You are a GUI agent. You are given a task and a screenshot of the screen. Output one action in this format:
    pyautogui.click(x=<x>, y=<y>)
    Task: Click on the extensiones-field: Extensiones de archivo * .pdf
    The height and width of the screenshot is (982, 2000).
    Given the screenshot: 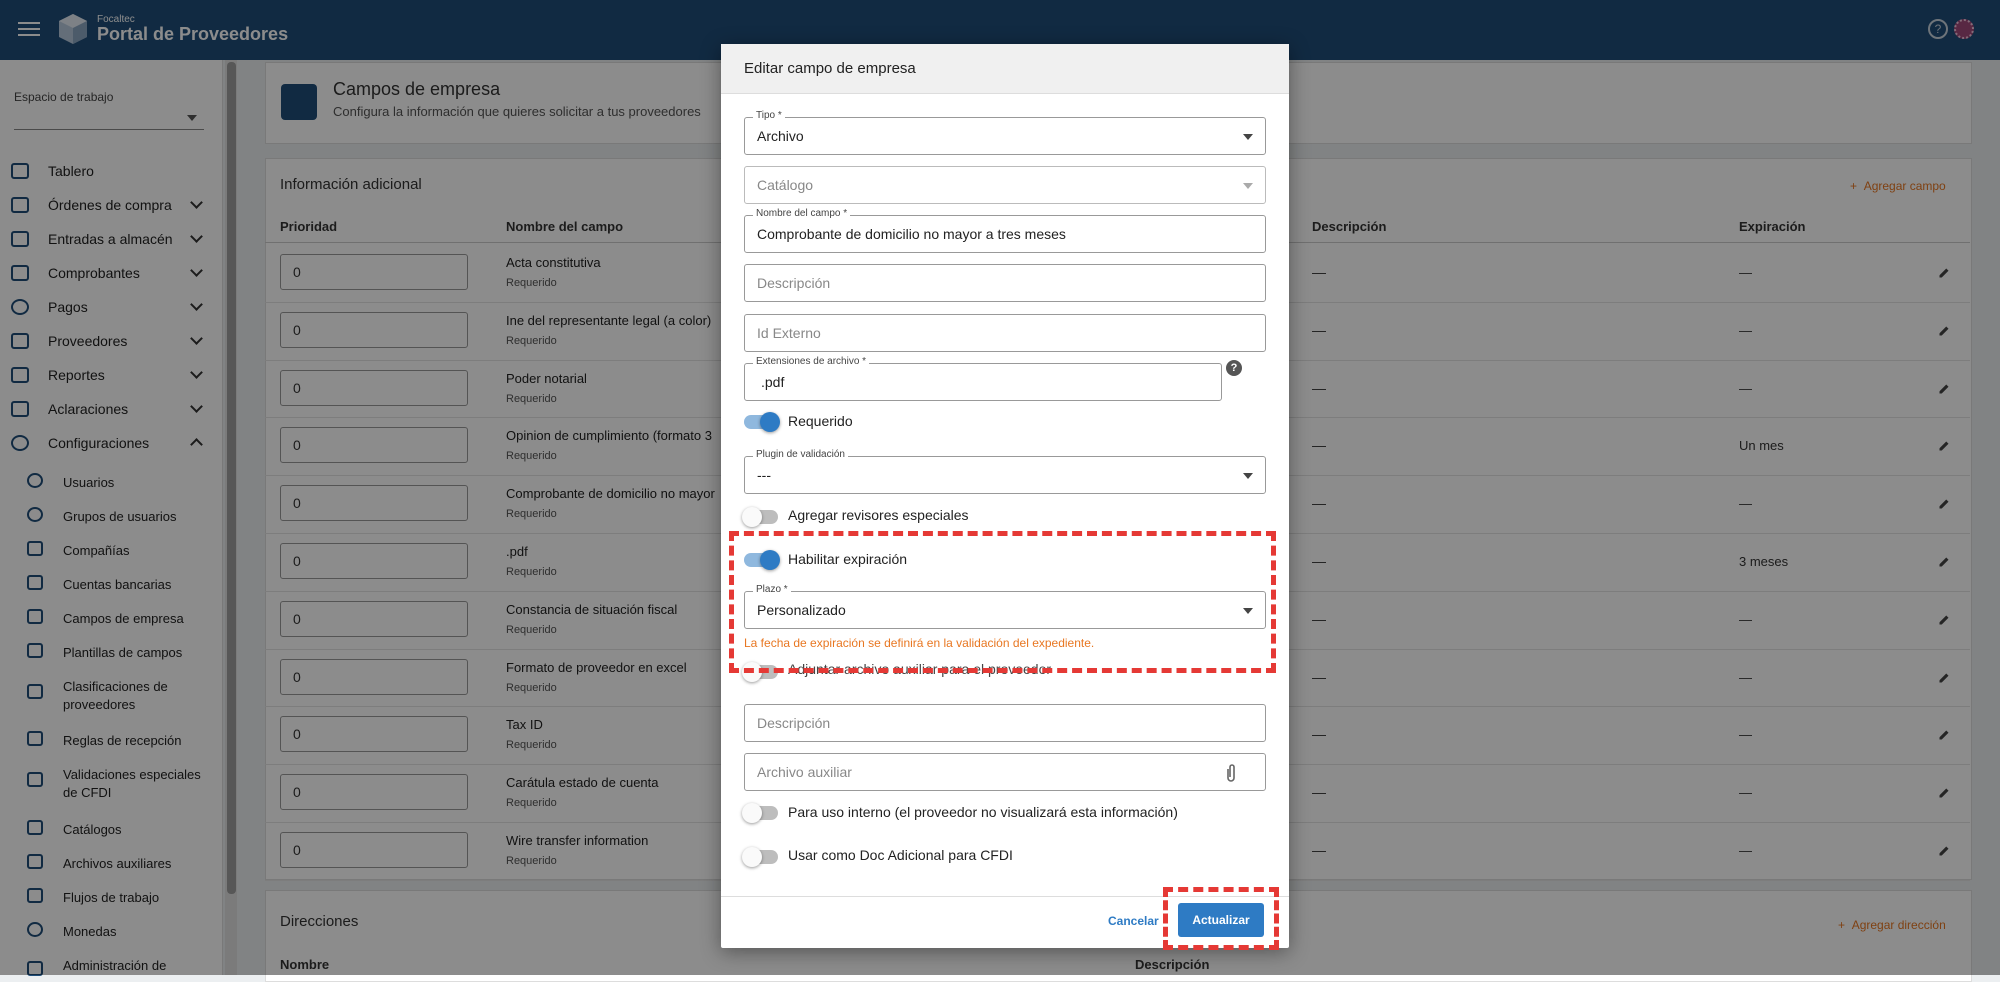 What is the action you would take?
    pyautogui.click(x=983, y=378)
    